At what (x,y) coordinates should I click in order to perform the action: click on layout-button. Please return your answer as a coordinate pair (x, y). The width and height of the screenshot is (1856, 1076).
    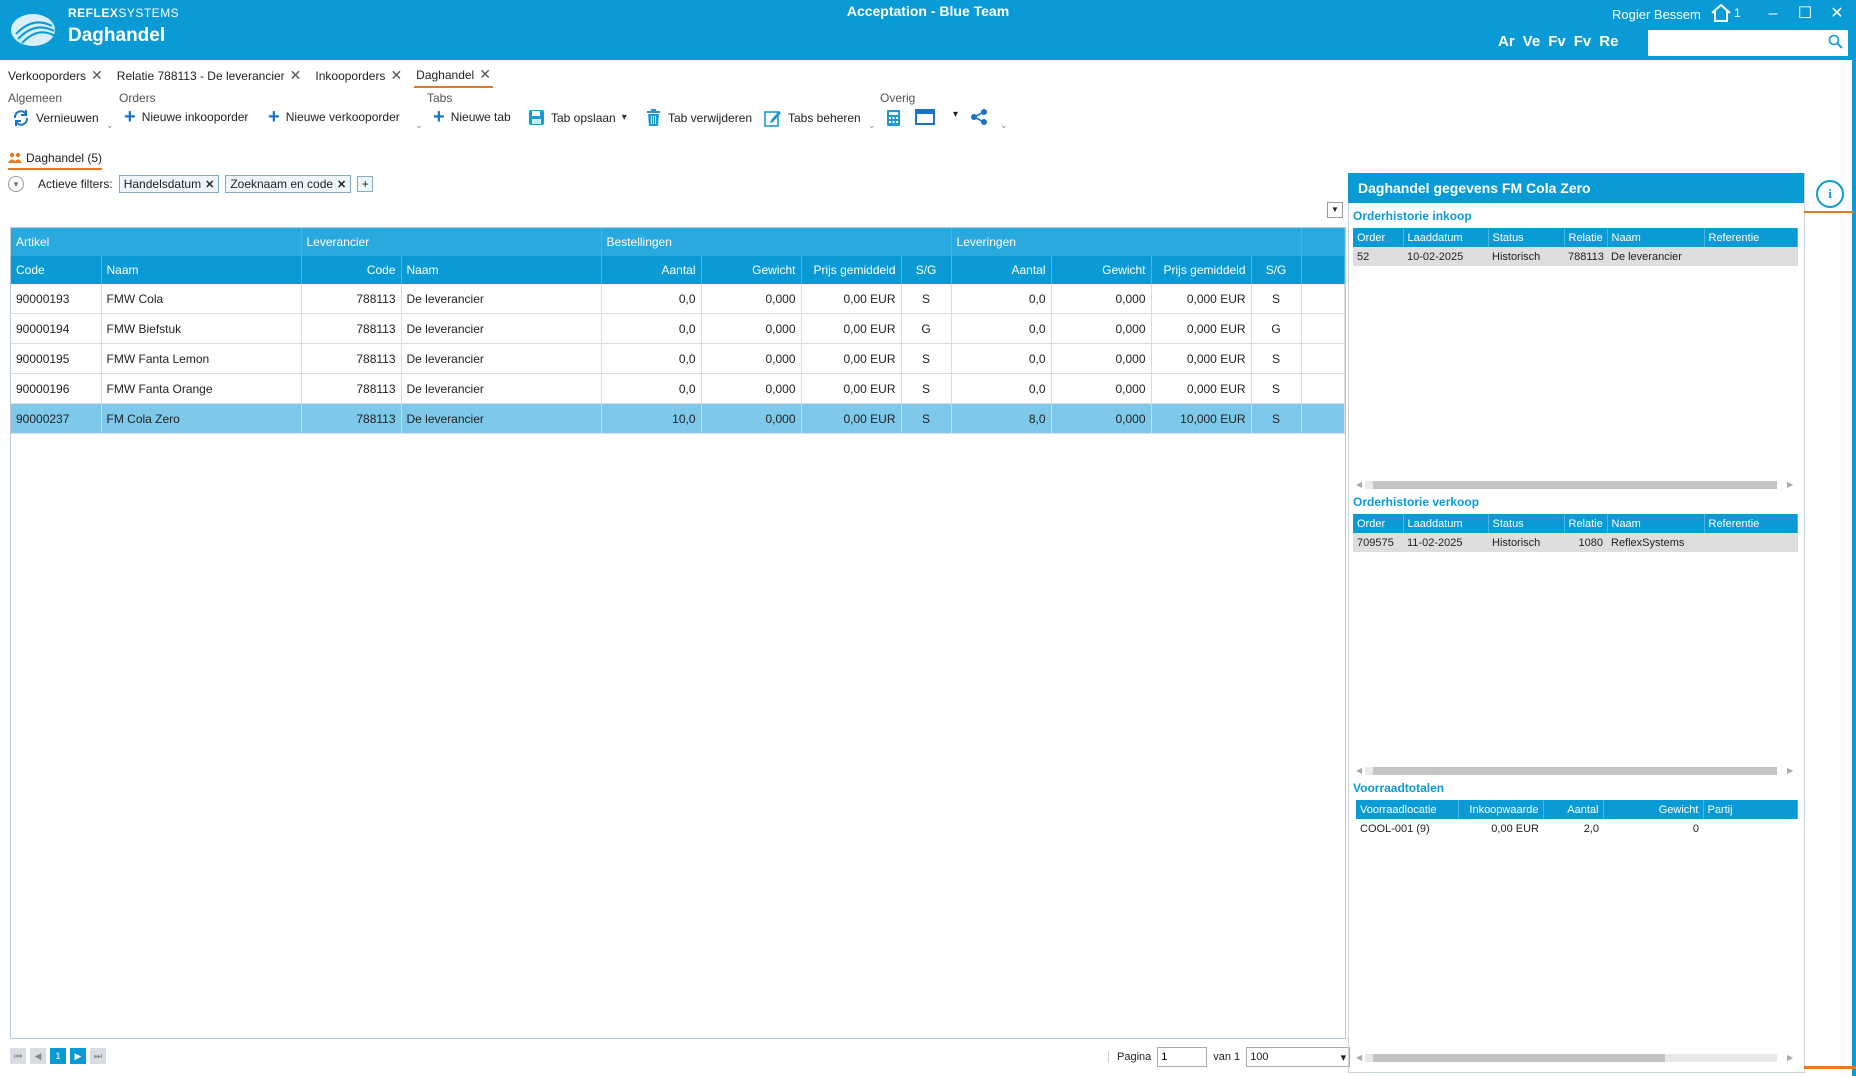
    Looking at the image, I should click on (925, 117).